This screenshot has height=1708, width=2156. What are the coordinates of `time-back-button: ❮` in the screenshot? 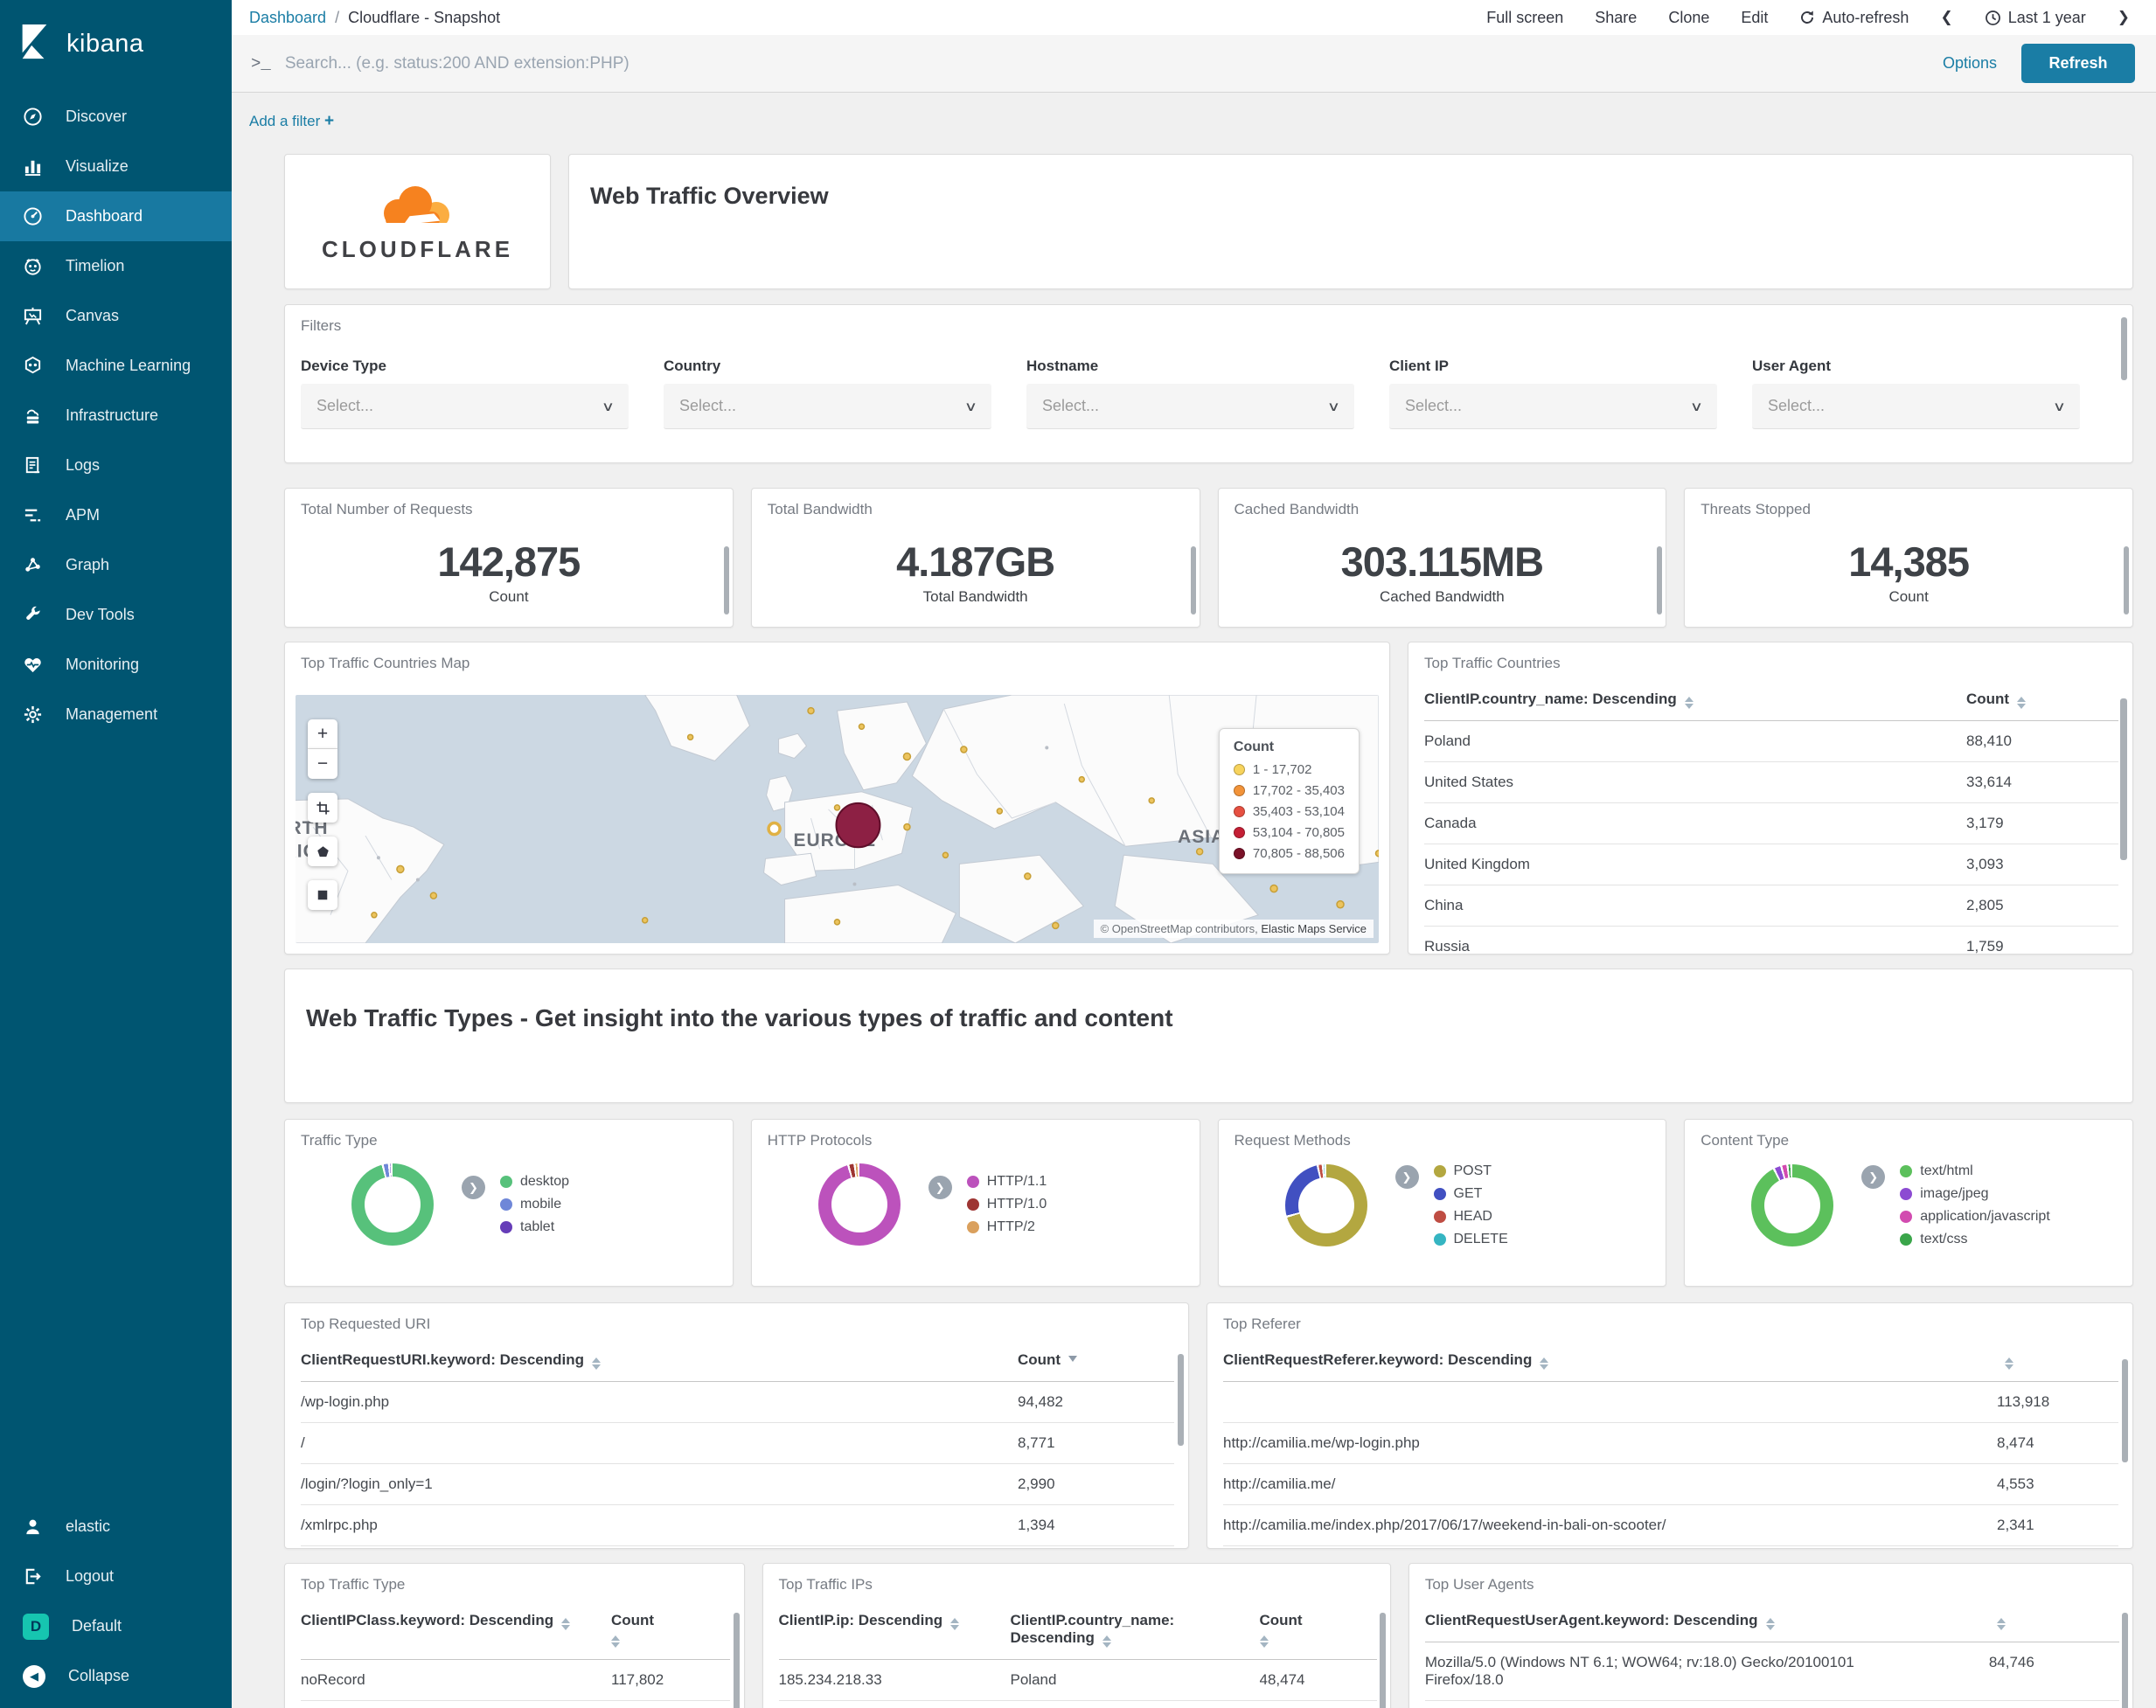 It's located at (1946, 17).